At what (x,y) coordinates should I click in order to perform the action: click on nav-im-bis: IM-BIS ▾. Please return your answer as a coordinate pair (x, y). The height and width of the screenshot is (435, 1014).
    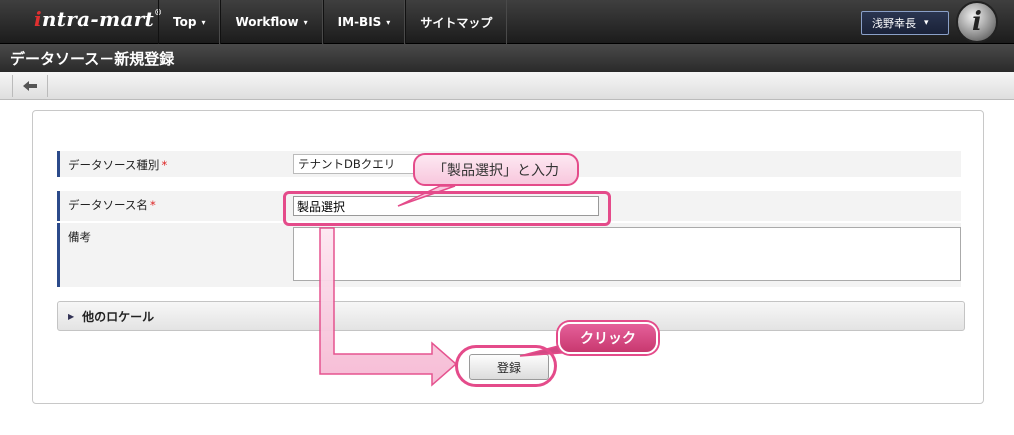
    Looking at the image, I should click on (364, 22).